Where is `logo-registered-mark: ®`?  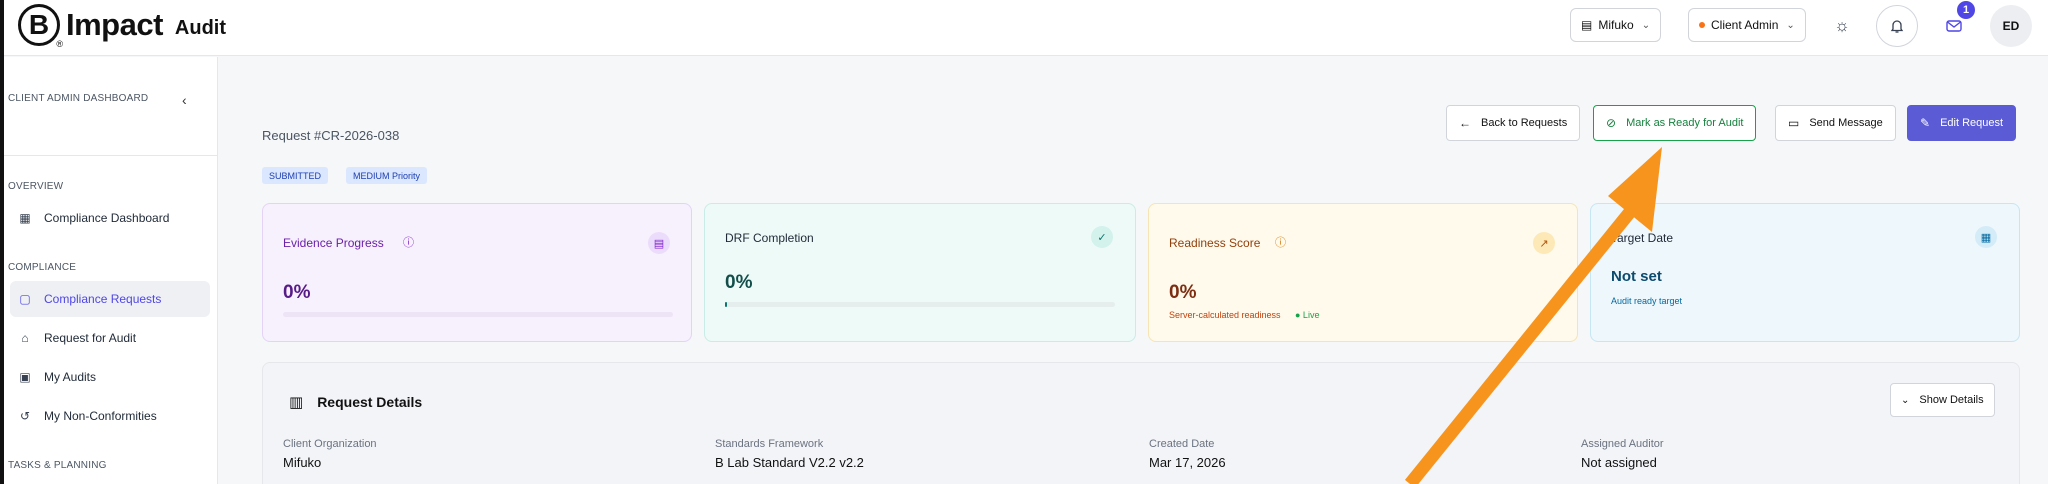 logo-registered-mark: ® is located at coordinates (59, 44).